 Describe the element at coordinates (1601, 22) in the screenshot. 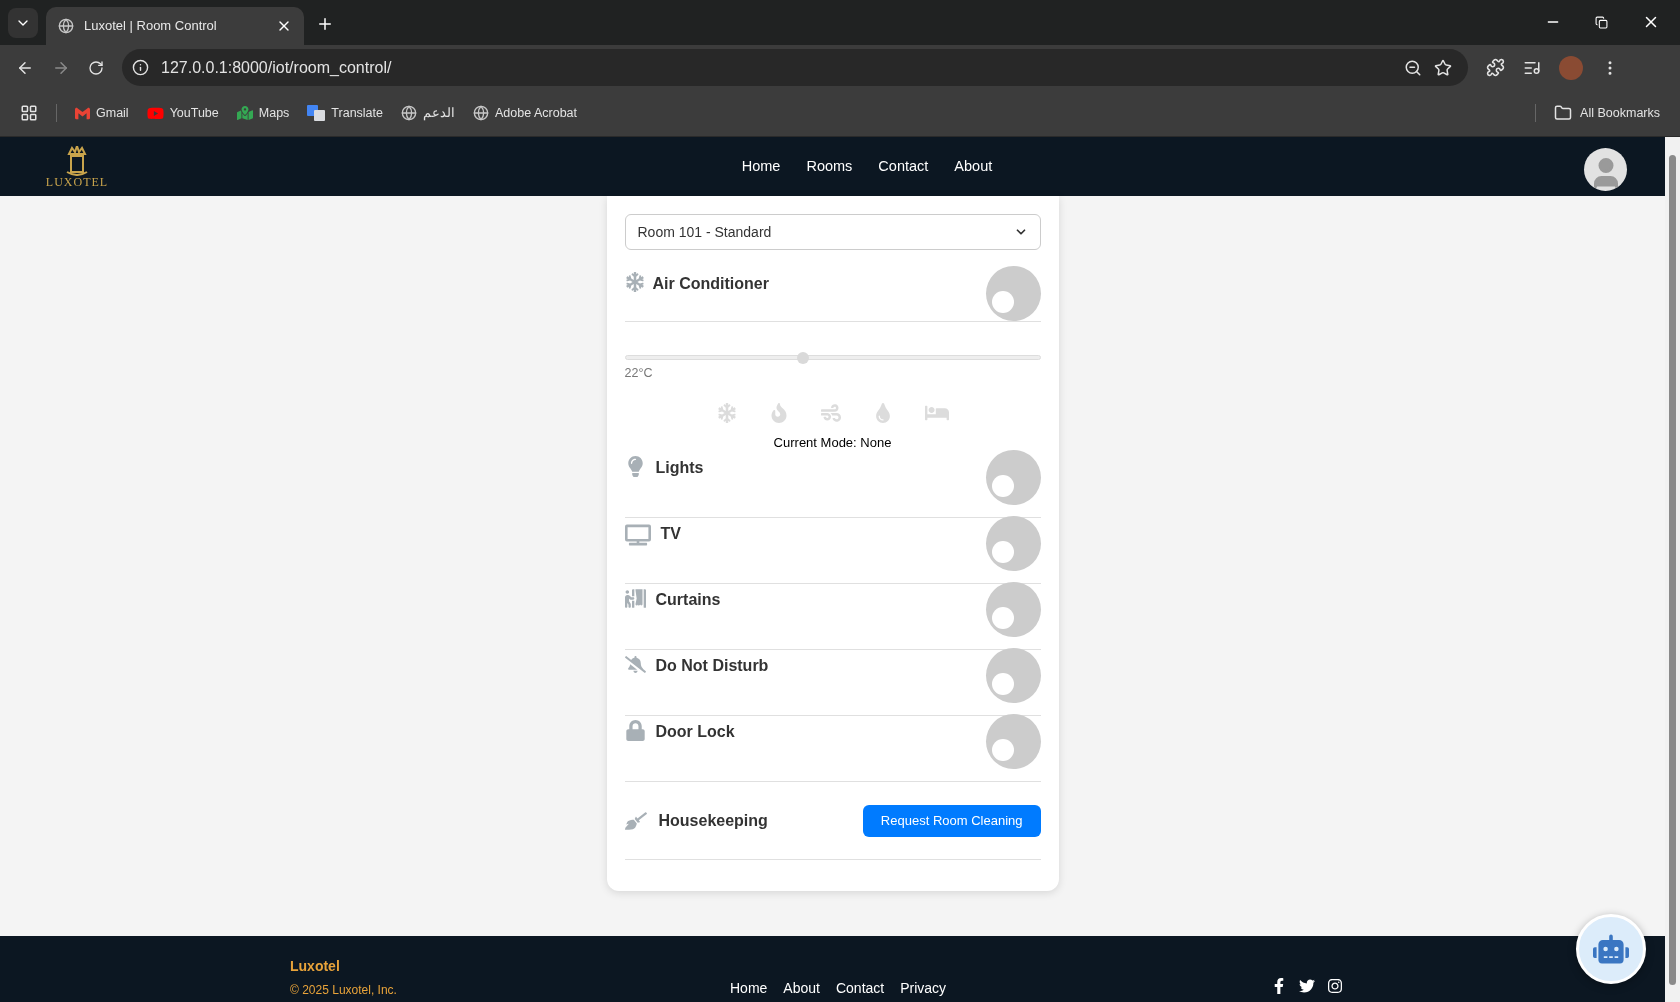

I see `restore-icon` at that location.